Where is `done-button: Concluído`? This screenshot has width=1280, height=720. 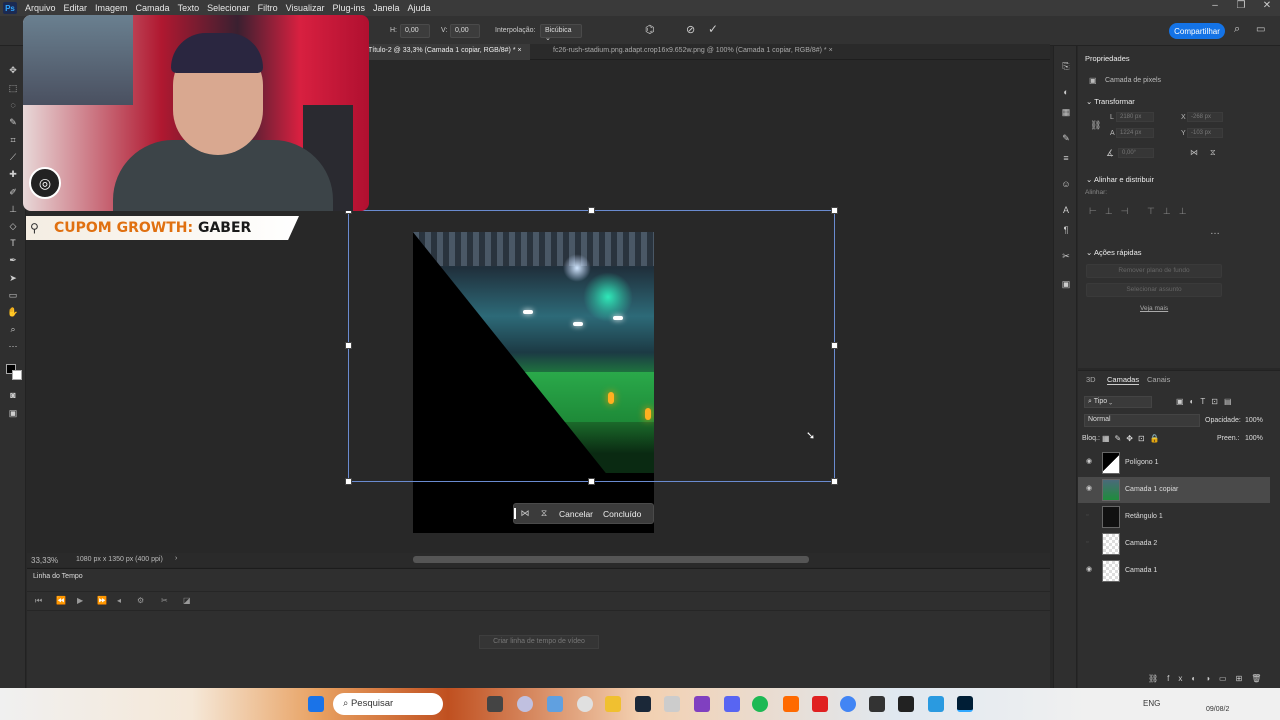
done-button: Concluído is located at coordinates (622, 514).